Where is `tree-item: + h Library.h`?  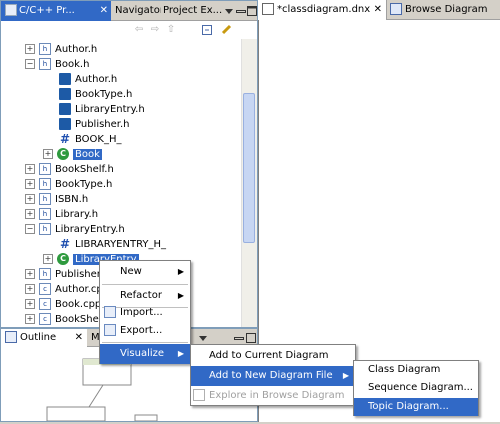 tree-item: + h Library.h is located at coordinates (61, 215).